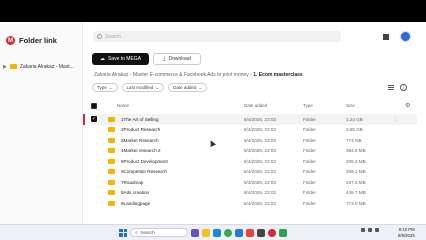  I want to click on clock-date: 8/5/2025, so click(406, 235).